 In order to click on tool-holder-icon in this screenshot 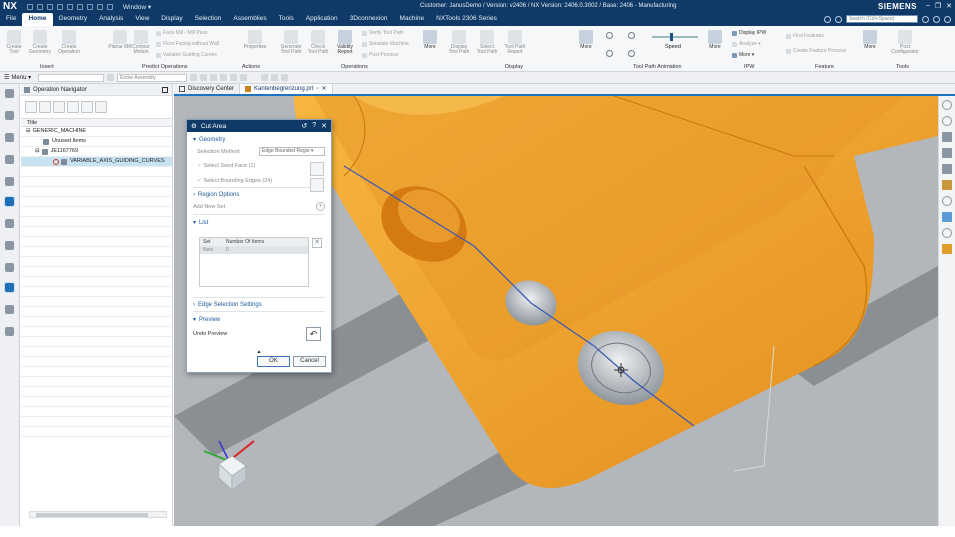, I will do `click(947, 169)`.